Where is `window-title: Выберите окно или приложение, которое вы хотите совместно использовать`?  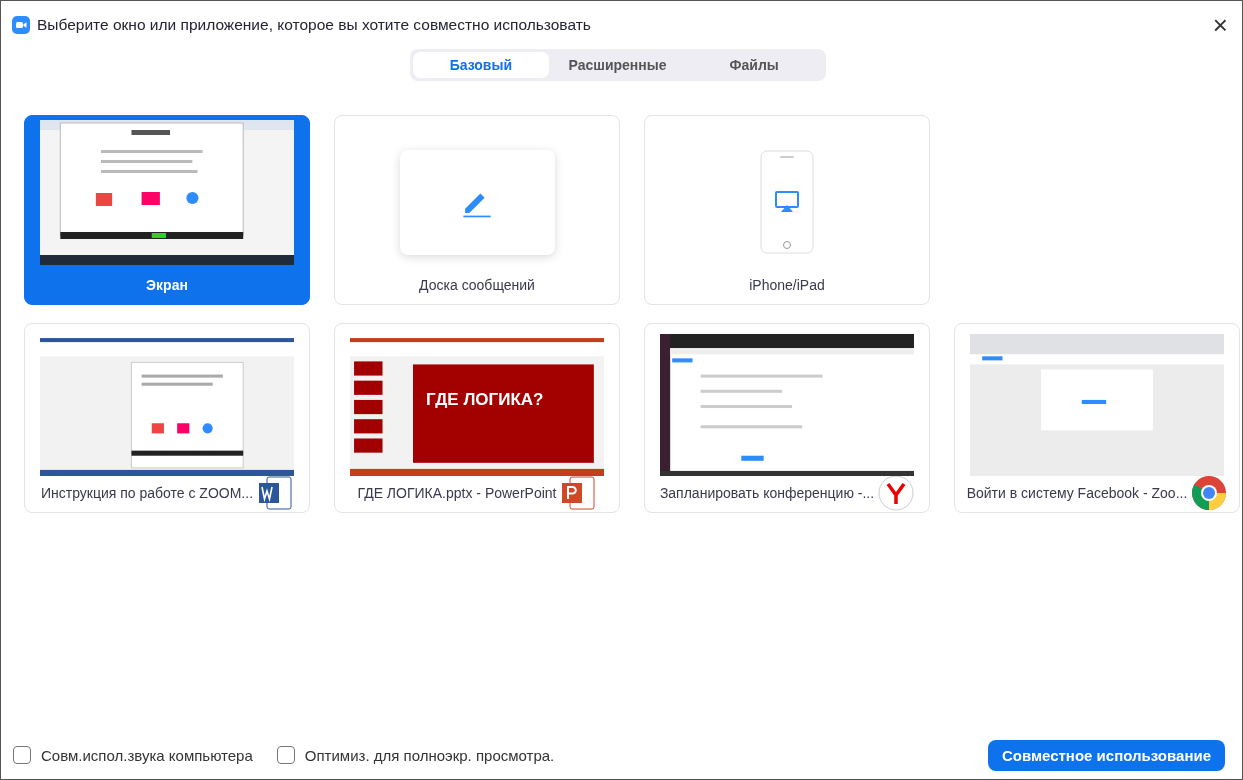 window-title: Выберите окно или приложение, которое вы хотите совместно использовать is located at coordinates (314, 25).